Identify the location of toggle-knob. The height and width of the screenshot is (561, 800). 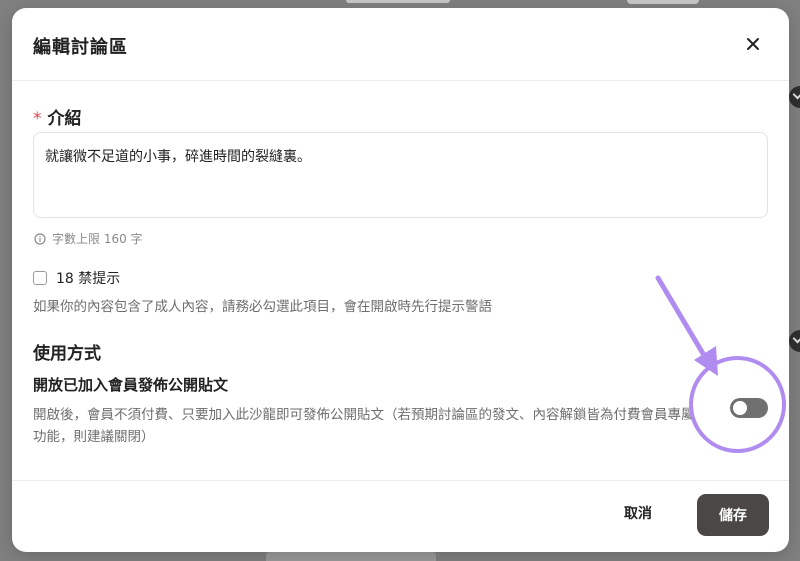
(740, 408).